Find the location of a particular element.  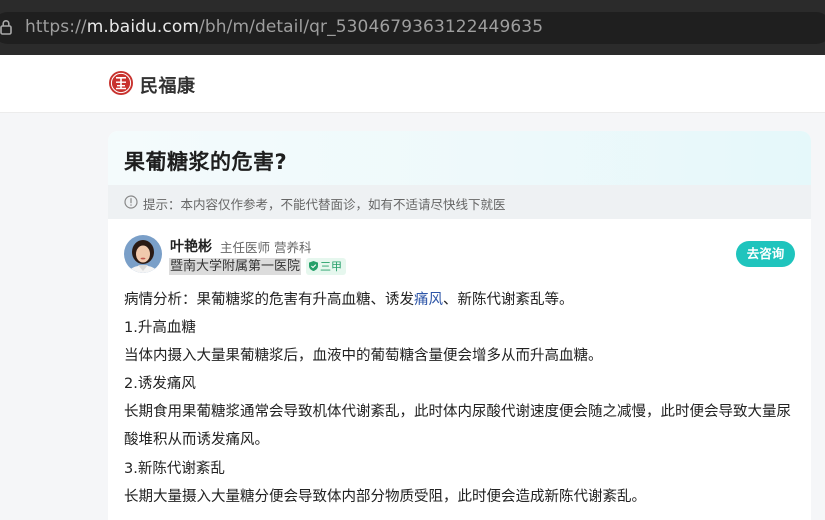

red-seal-logo-icon is located at coordinates (121, 83).